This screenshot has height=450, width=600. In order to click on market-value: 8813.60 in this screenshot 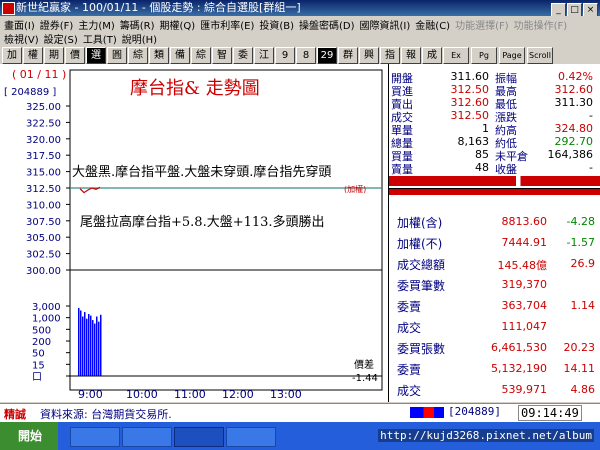, I will do `click(524, 221)`.